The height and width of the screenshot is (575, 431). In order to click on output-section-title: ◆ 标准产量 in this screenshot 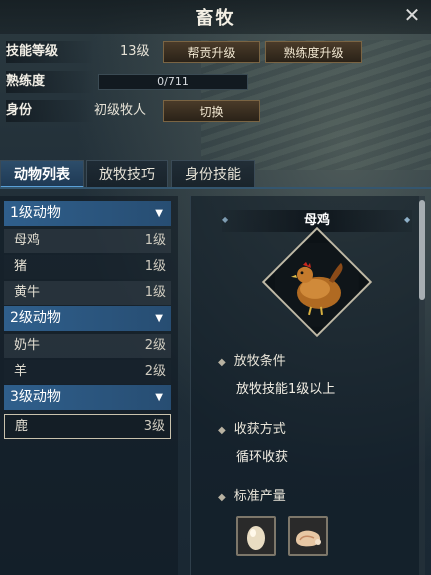, I will do `click(252, 497)`.